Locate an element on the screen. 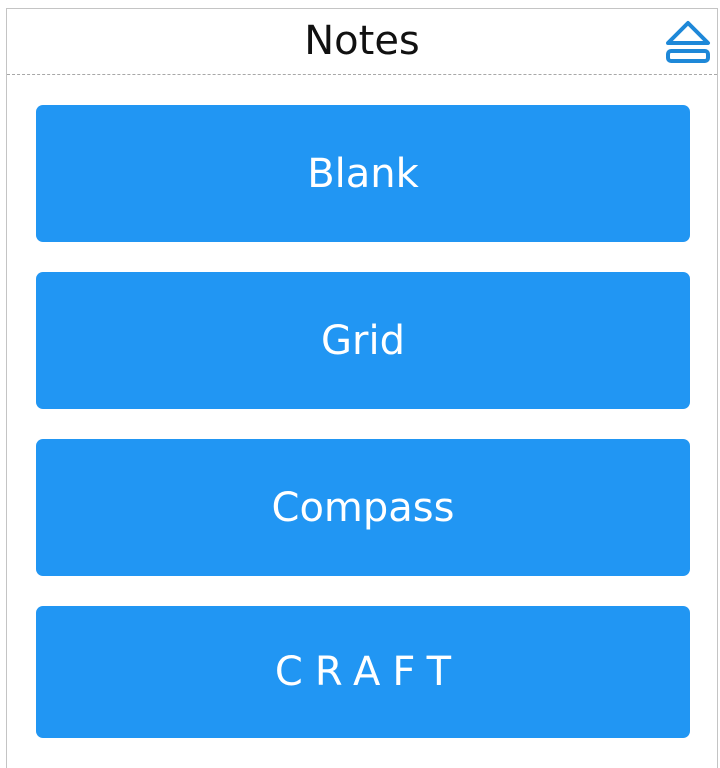  page-title: Notes is located at coordinates (362, 41).